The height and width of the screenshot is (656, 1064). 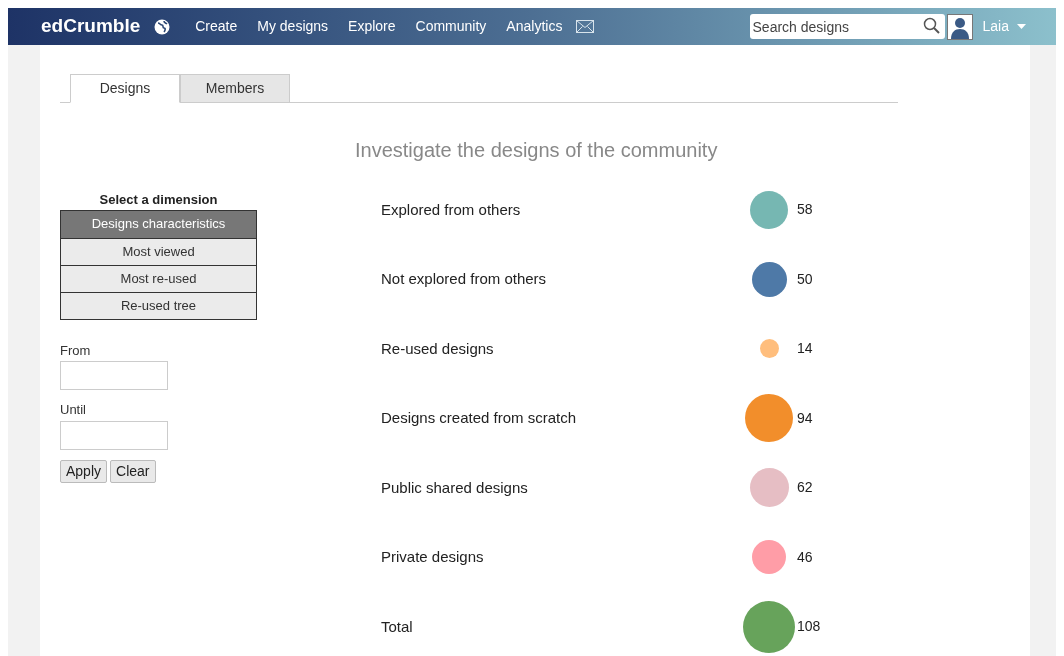 What do you see at coordinates (235, 88) in the screenshot?
I see `tab: Members` at bounding box center [235, 88].